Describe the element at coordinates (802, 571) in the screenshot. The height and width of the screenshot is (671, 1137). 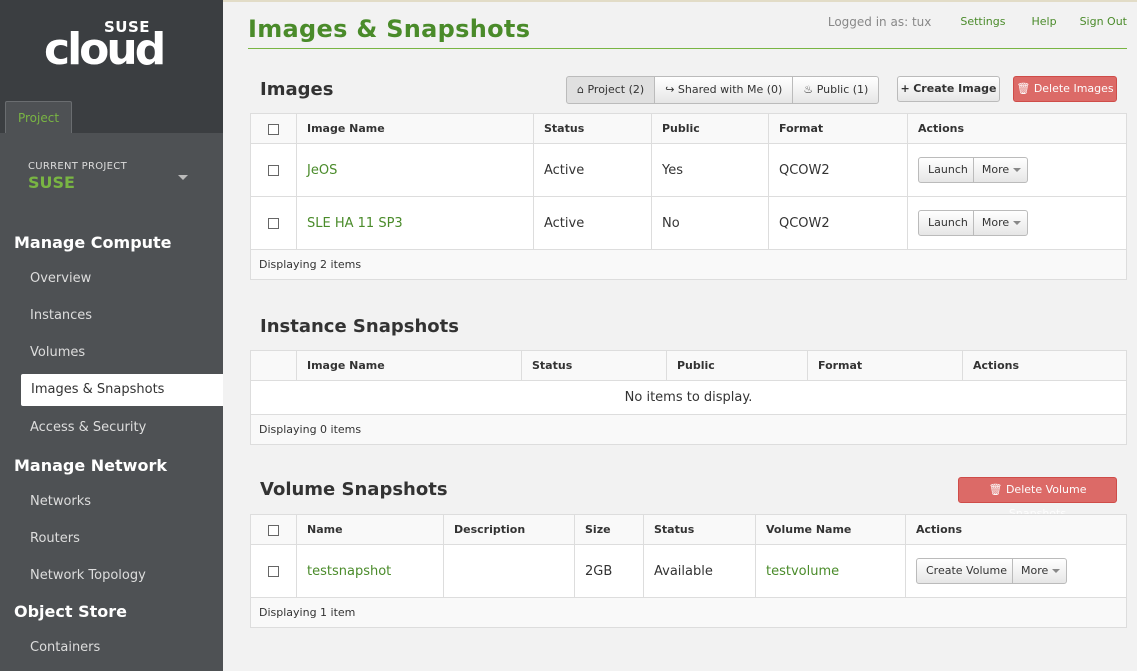
I see `volume-name-link: testvolume` at that location.